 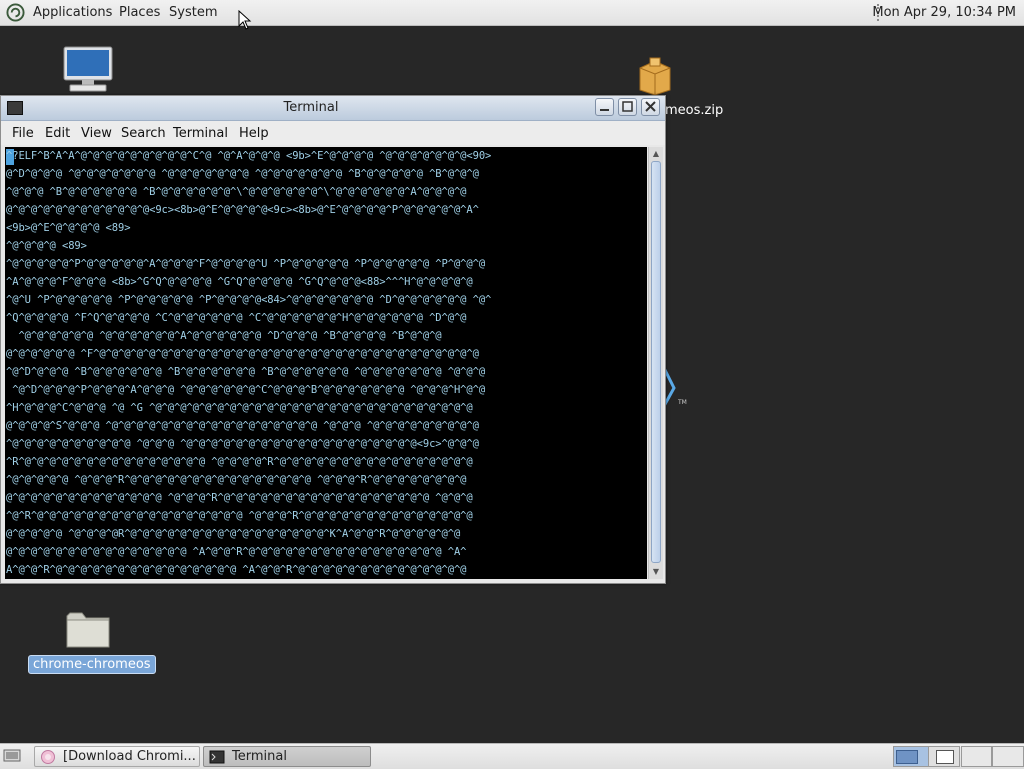 What do you see at coordinates (139, 12) in the screenshot?
I see `menu-places: Places` at bounding box center [139, 12].